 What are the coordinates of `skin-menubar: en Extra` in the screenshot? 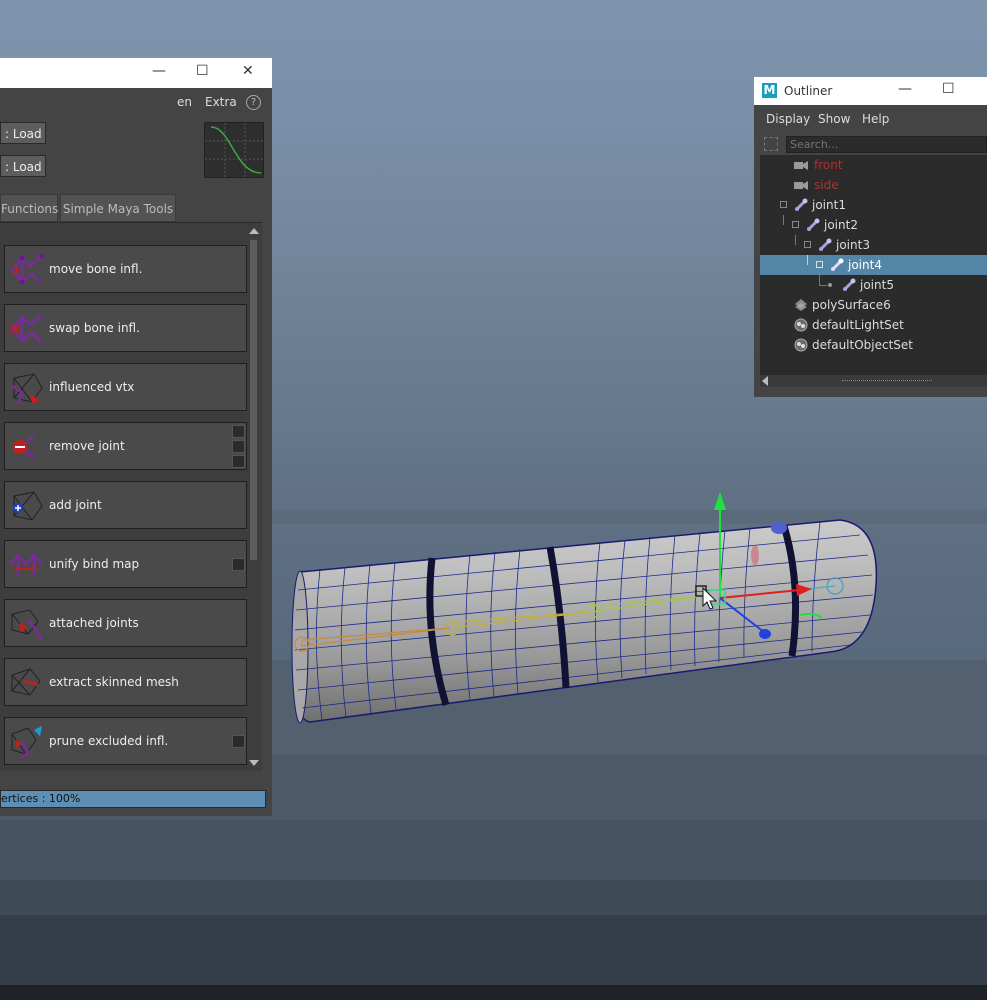 It's located at (136, 102).